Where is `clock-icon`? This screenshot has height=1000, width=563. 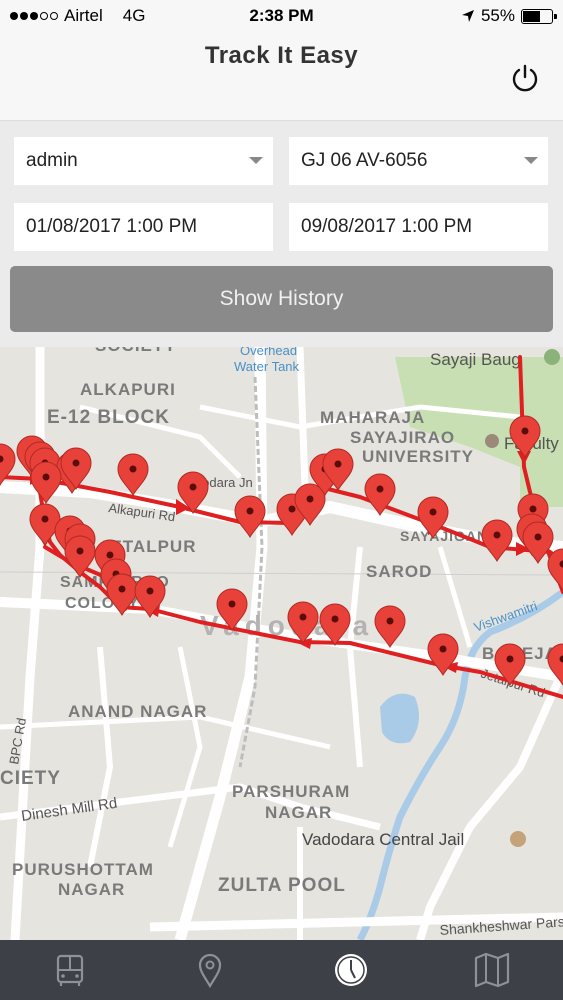
clock-icon is located at coordinates (351, 970).